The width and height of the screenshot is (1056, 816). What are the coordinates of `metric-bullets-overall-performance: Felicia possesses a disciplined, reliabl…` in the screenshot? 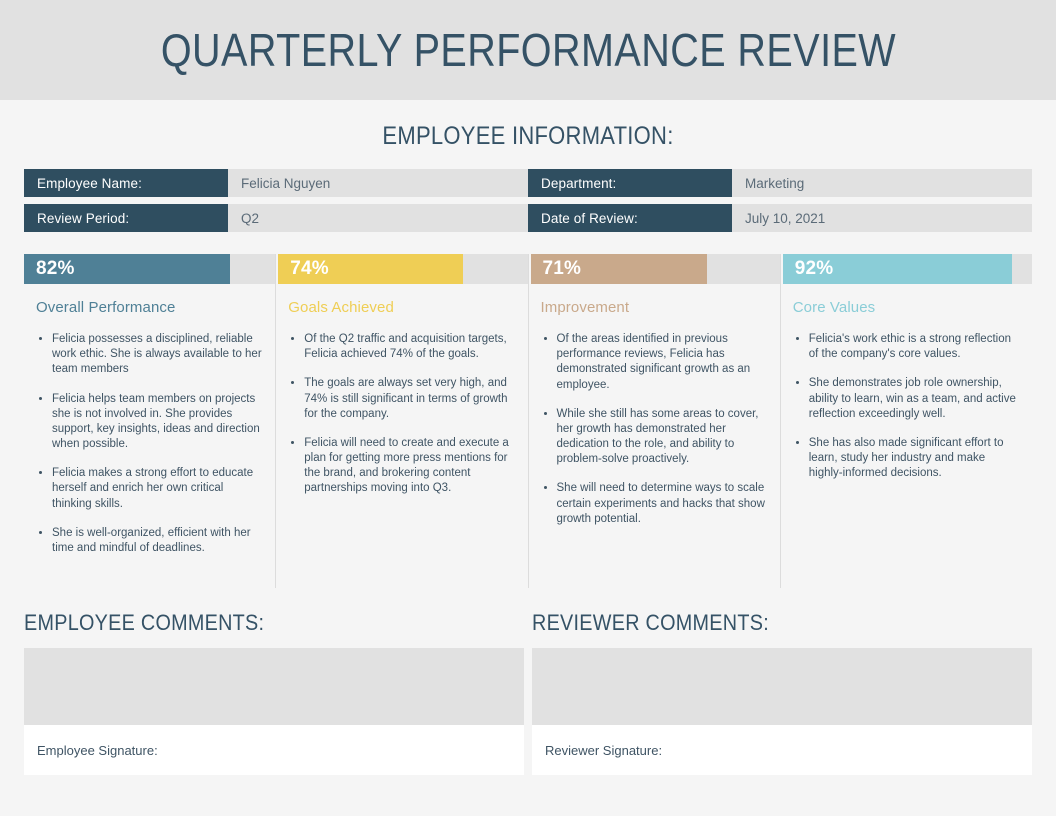 It's located at (149, 444).